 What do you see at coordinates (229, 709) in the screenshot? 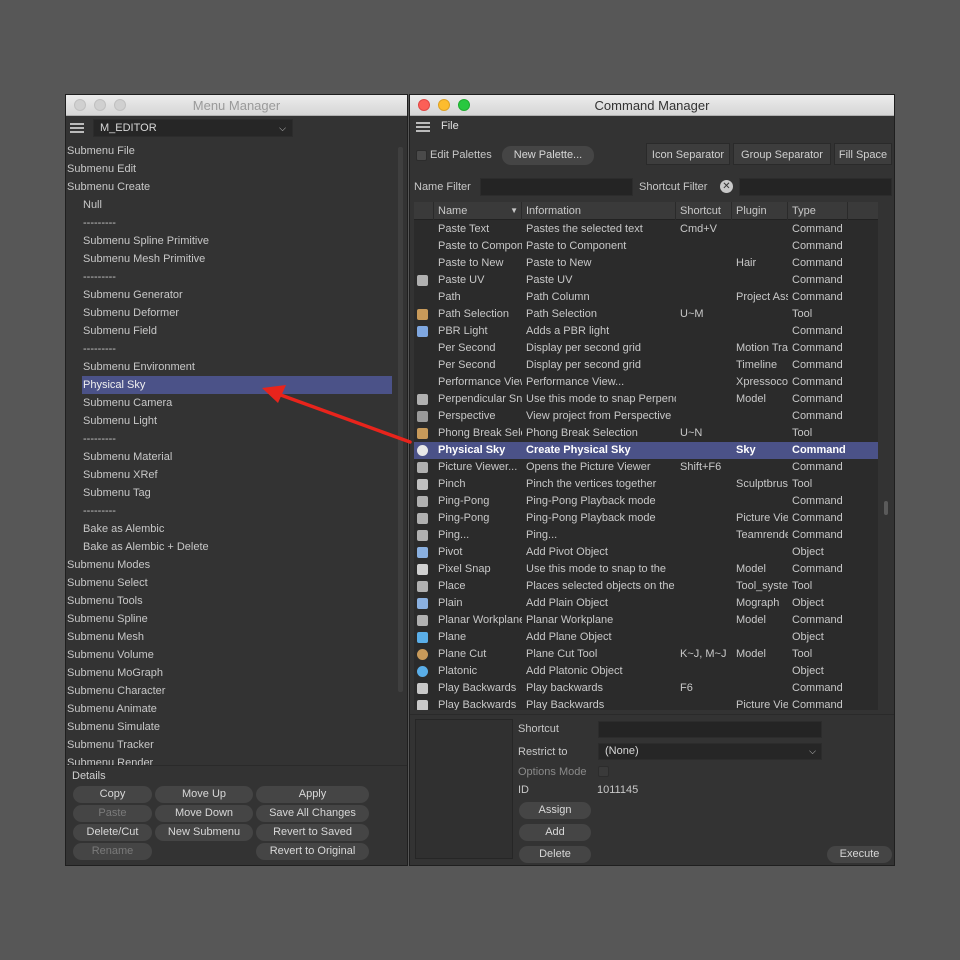
I see `list-item: Submenu Animate` at bounding box center [229, 709].